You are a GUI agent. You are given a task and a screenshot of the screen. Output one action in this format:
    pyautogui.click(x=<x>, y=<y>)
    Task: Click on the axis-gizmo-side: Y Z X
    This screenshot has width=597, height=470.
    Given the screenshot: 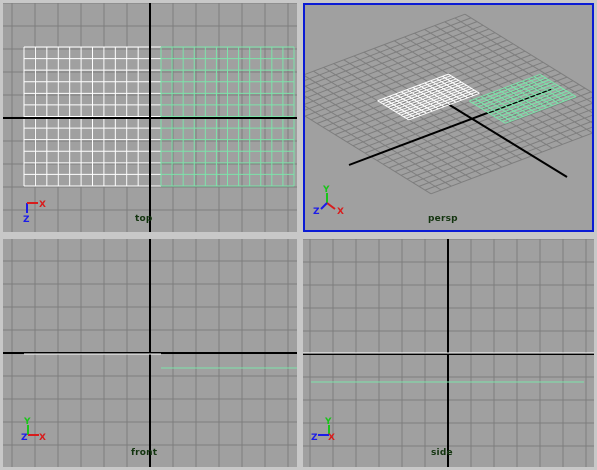 What is the action you would take?
    pyautogui.click(x=323, y=430)
    